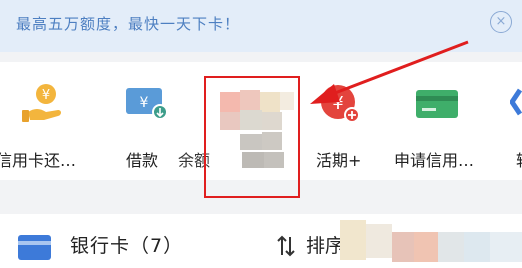 The height and width of the screenshot is (268, 522). I want to click on hand-coin-icon: ¥, so click(41, 103).